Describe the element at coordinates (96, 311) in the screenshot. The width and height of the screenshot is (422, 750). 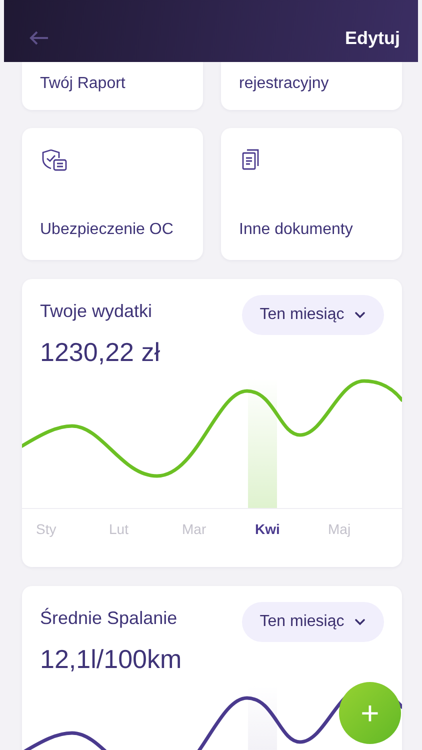
I see `stats-title: Twoje wydatki` at that location.